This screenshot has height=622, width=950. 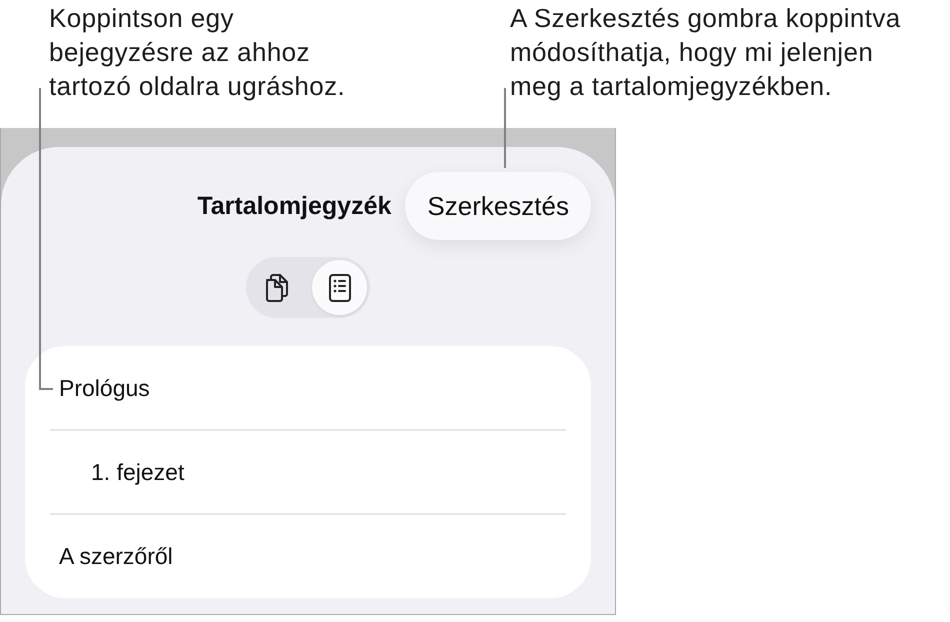 I want to click on callout-text: A Szerkesztés gombra koppintva módosíthatja, hogy mi jelenjen meg a tartalomjegyzékben., so click(x=705, y=52).